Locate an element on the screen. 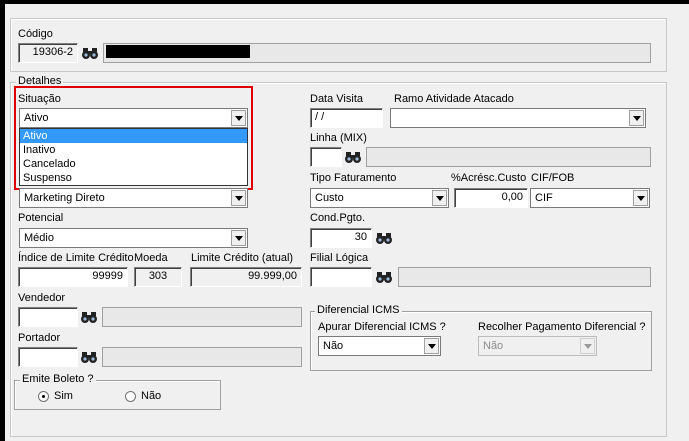  data-visita-label: Data Visita is located at coordinates (336, 99).